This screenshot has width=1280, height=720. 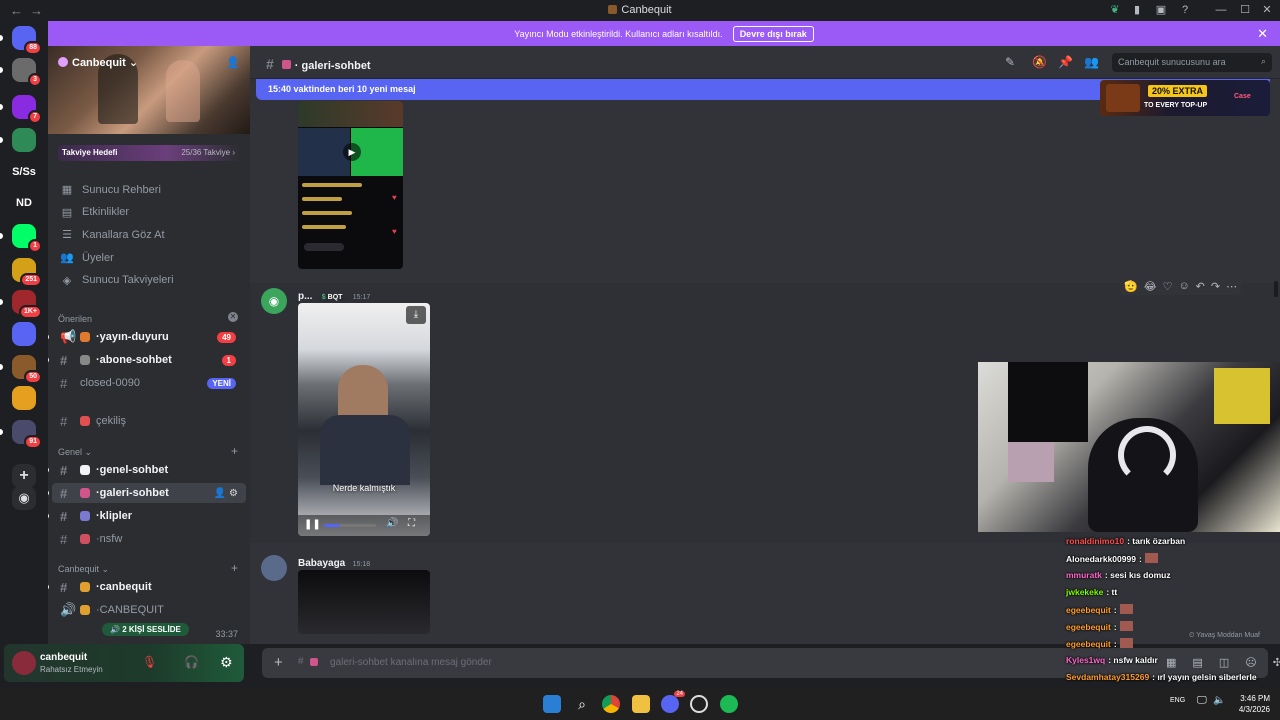 What do you see at coordinates (75, 319) in the screenshot?
I see `category-suggested: Önerilen` at bounding box center [75, 319].